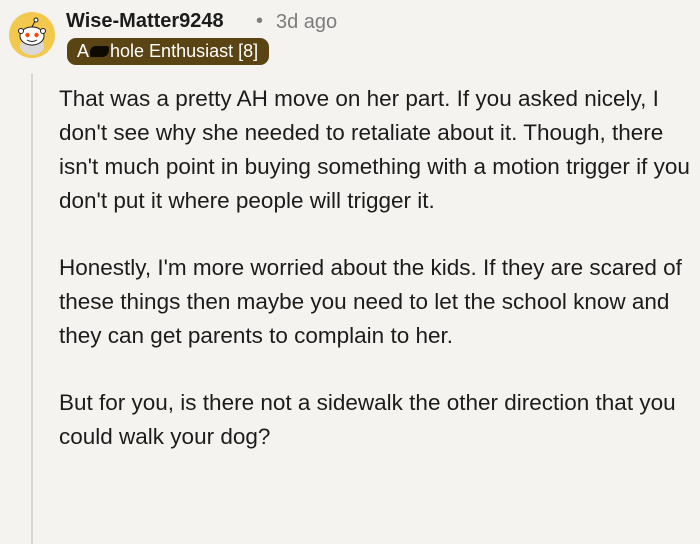 This screenshot has height=544, width=700. I want to click on snoo-avatar-icon, so click(32, 36).